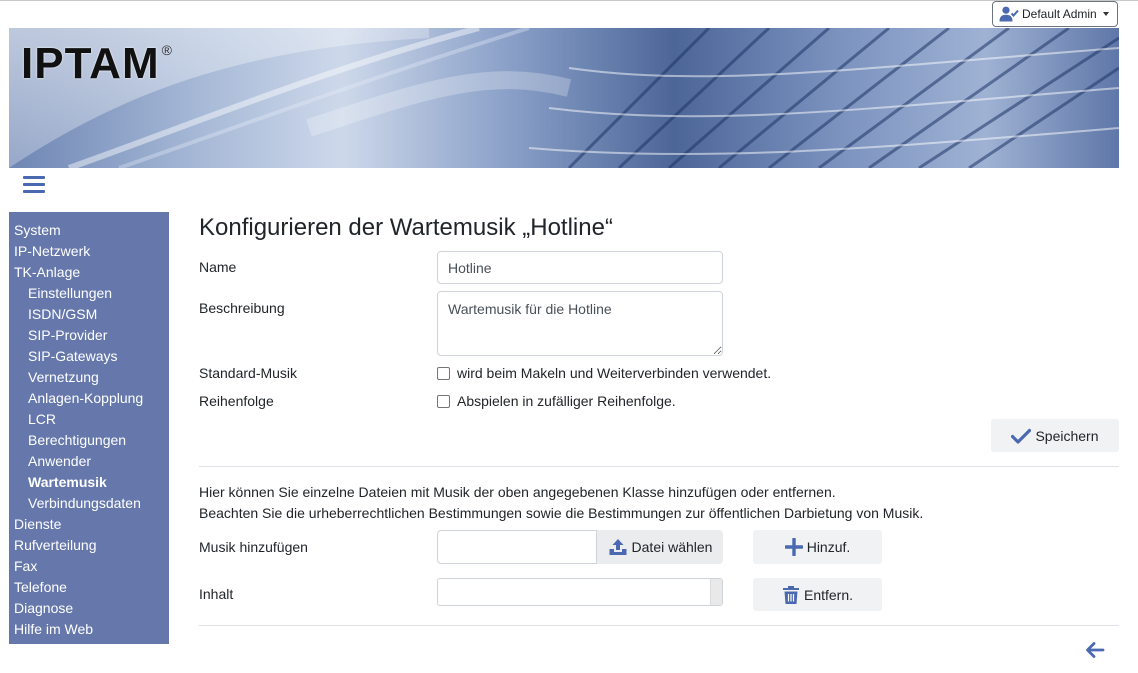 This screenshot has height=673, width=1138. What do you see at coordinates (1067, 435) in the screenshot?
I see `save-button-label: Speichern` at bounding box center [1067, 435].